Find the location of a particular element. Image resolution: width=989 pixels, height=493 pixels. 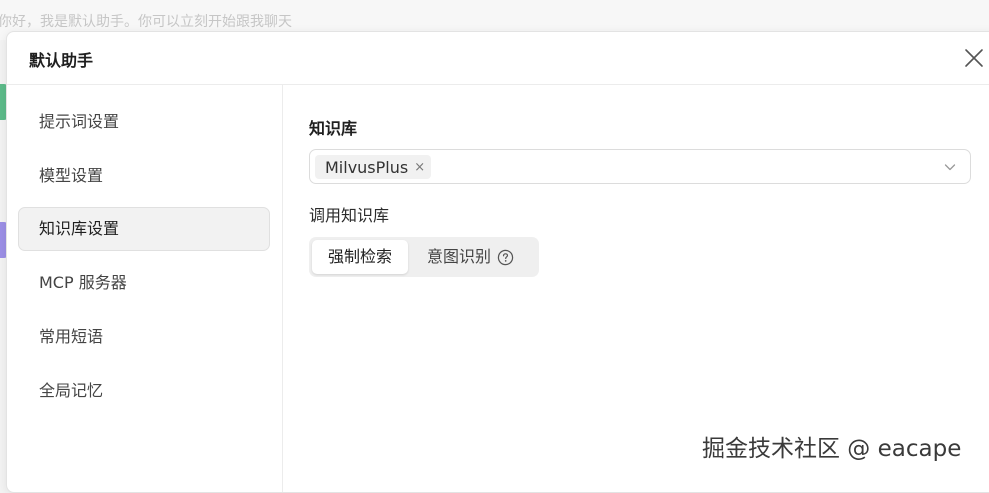

dialog-header: 默认助手 is located at coordinates (498, 58).